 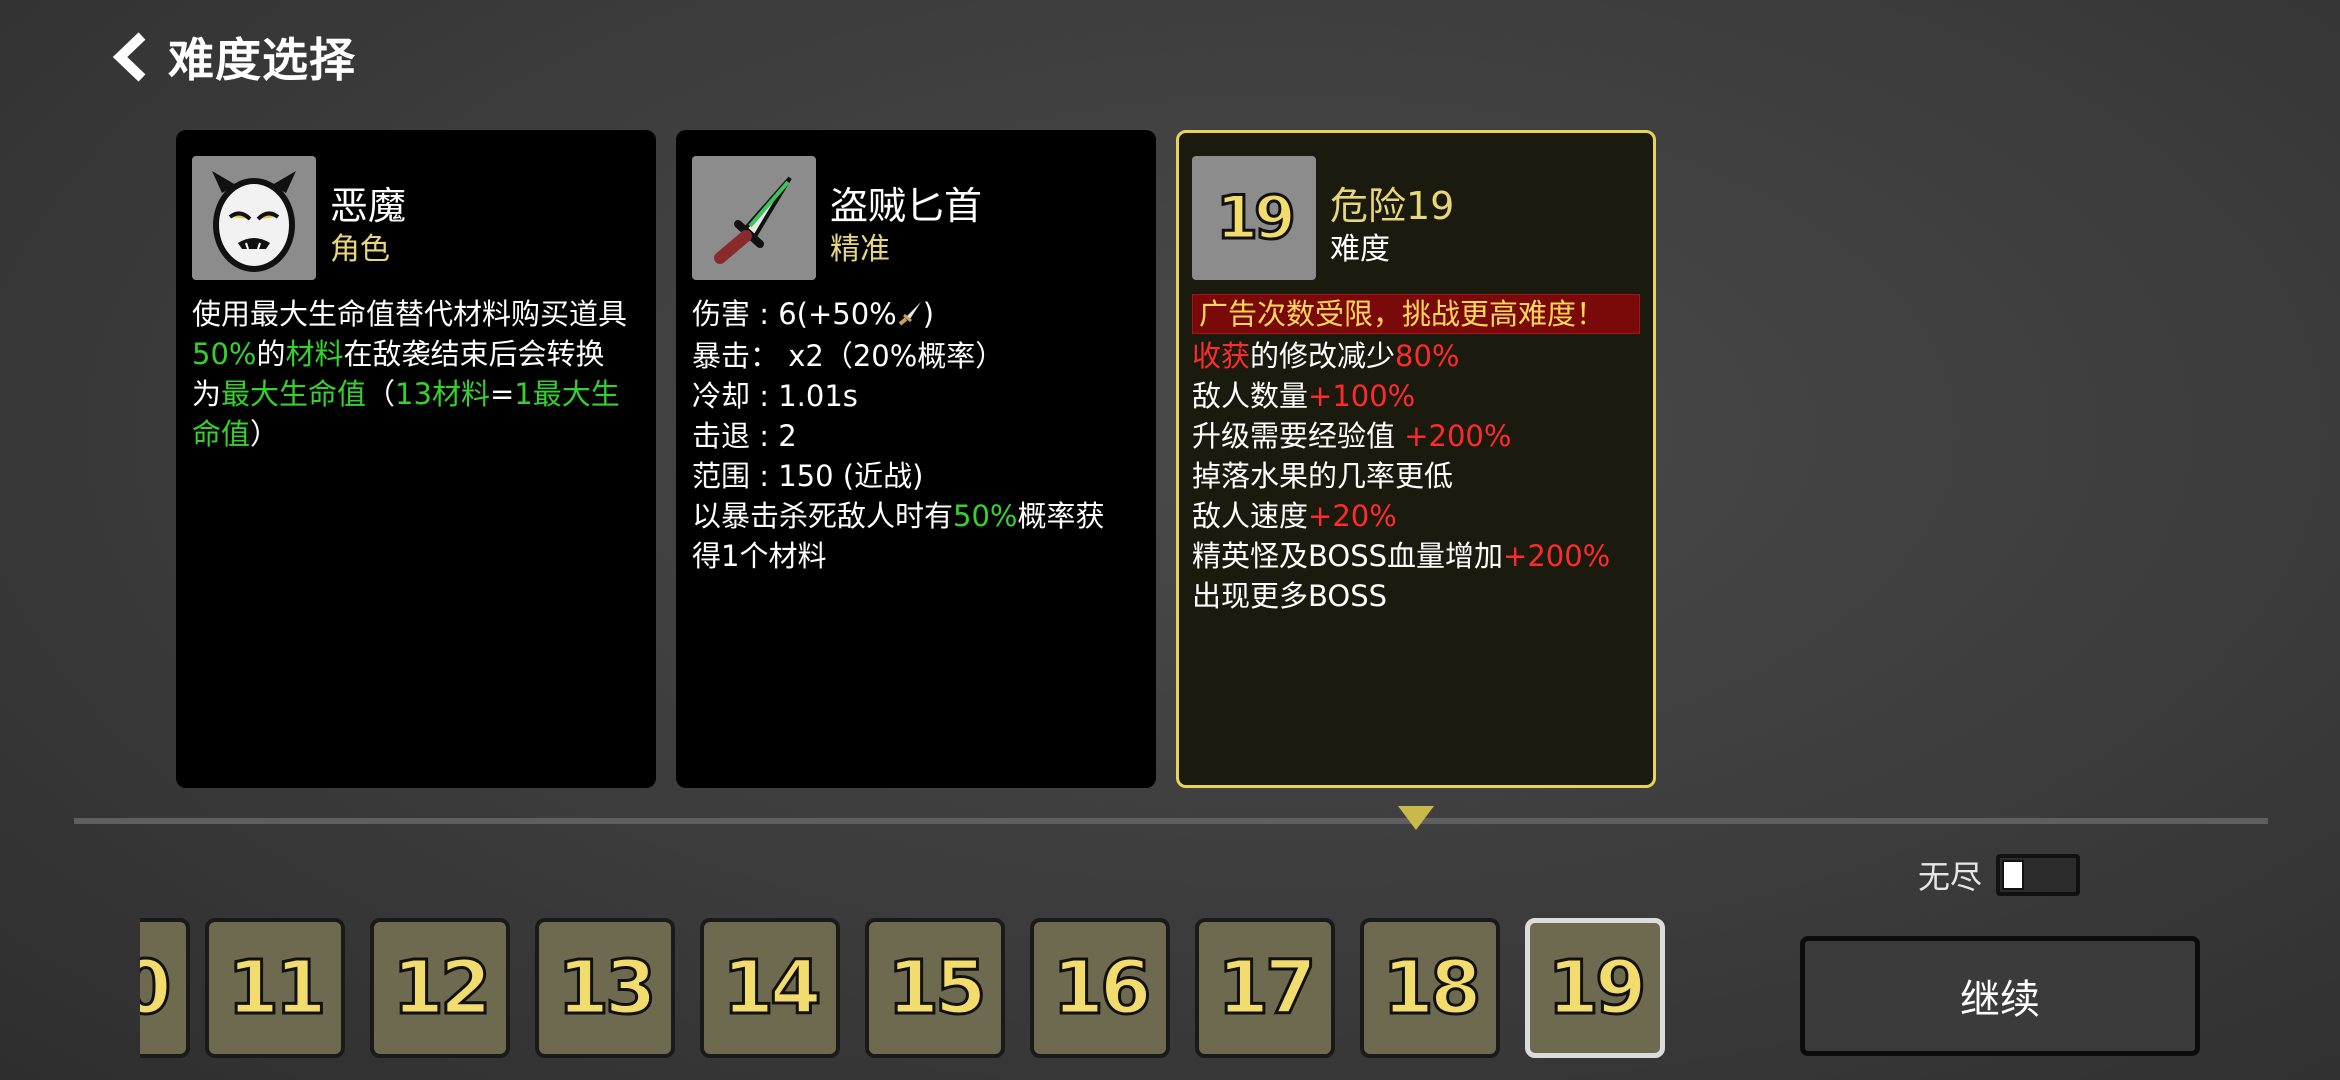 I want to click on stat-crit: 暴击： x2（20%概率）, so click(x=848, y=356).